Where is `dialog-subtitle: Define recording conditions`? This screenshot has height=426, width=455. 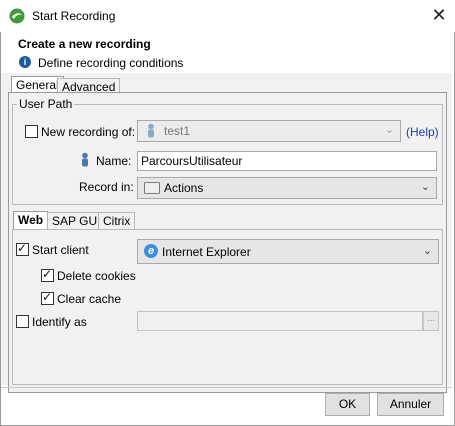
dialog-subtitle: Define recording conditions is located at coordinates (111, 63).